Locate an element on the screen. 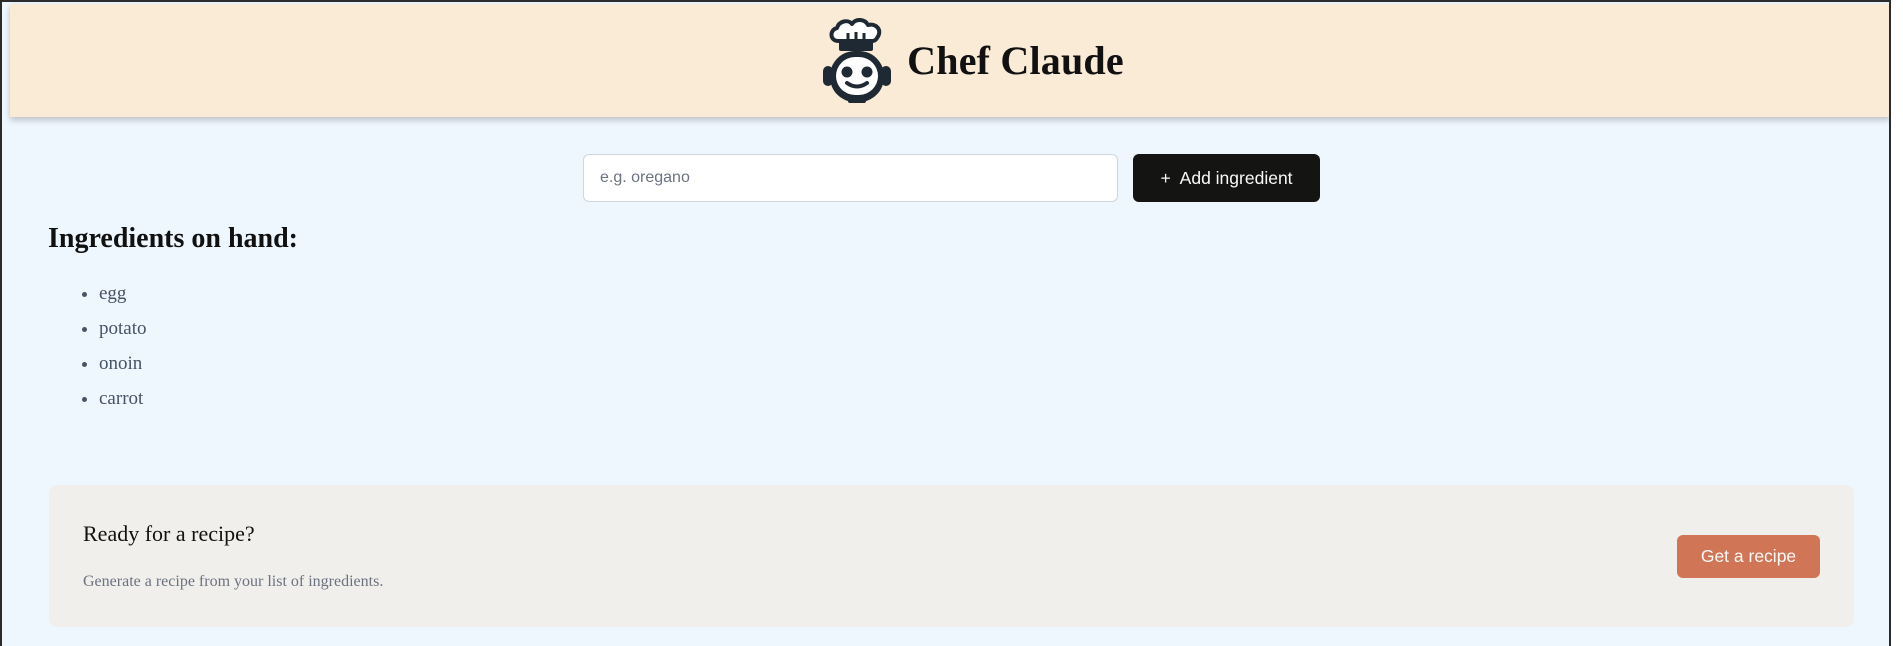 The height and width of the screenshot is (646, 1903). add-ingredient-button: + Add ingredient is located at coordinates (1226, 178).